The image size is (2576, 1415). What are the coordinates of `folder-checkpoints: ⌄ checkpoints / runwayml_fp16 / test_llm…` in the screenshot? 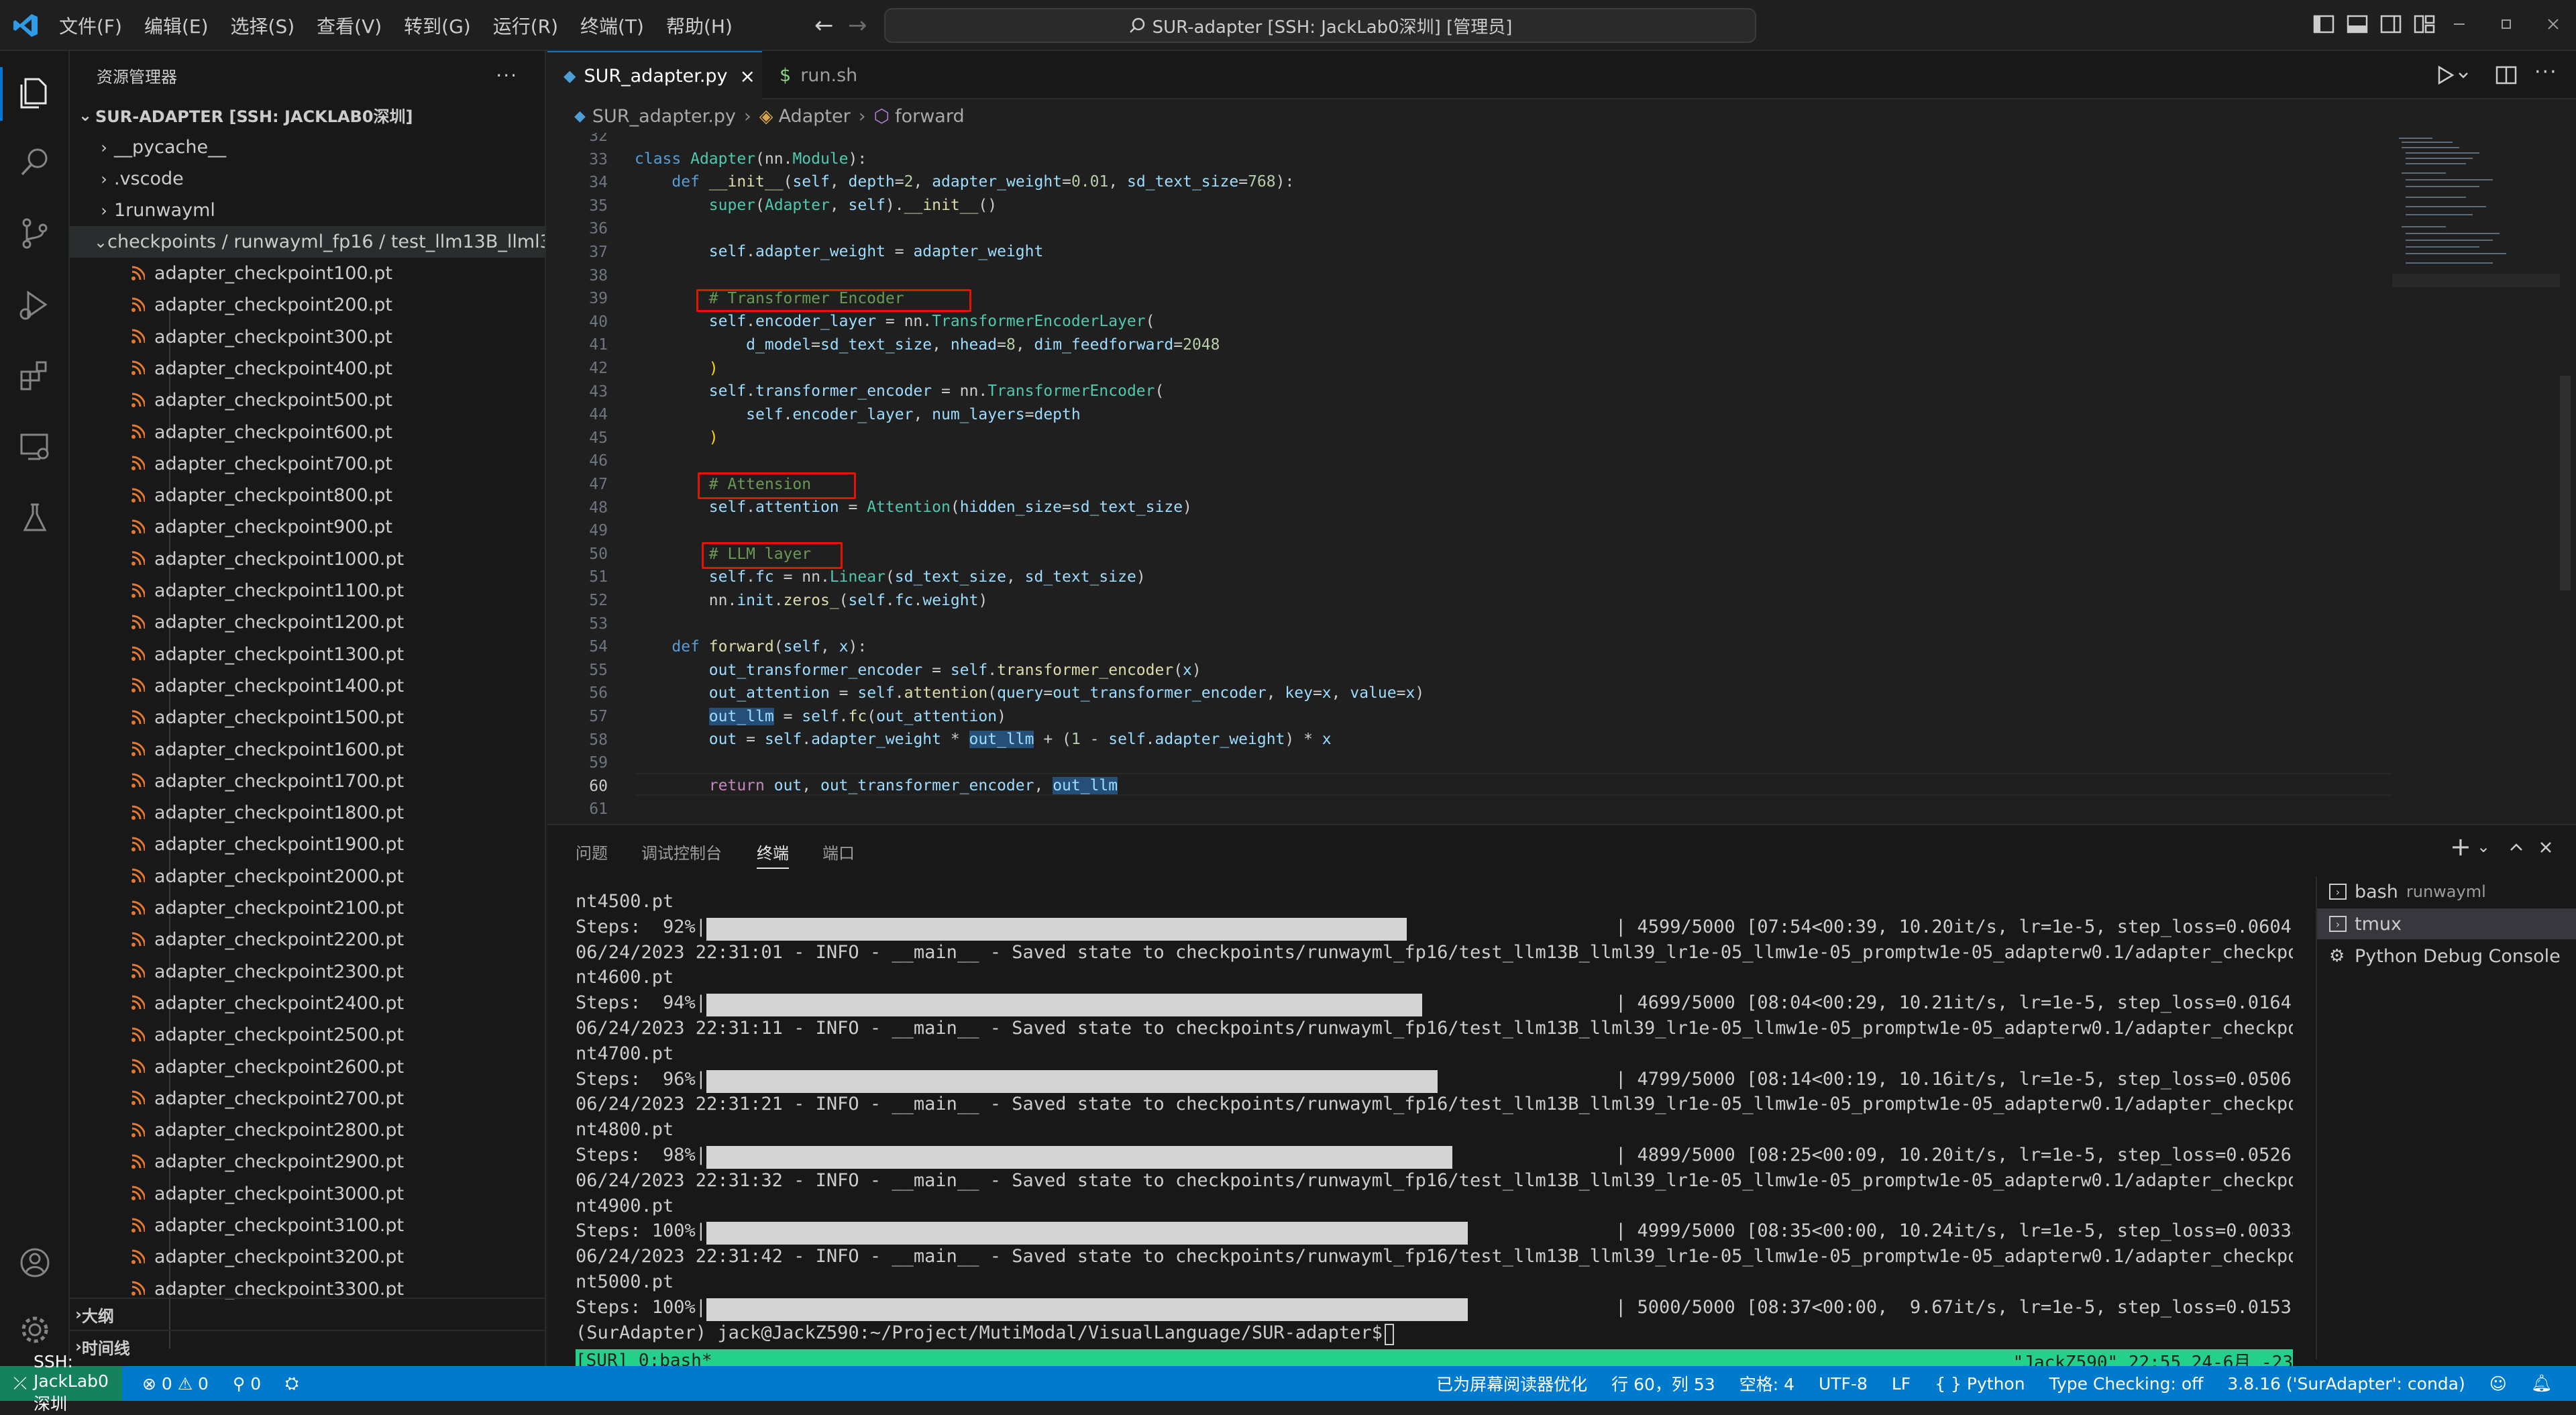 It's located at (307, 242).